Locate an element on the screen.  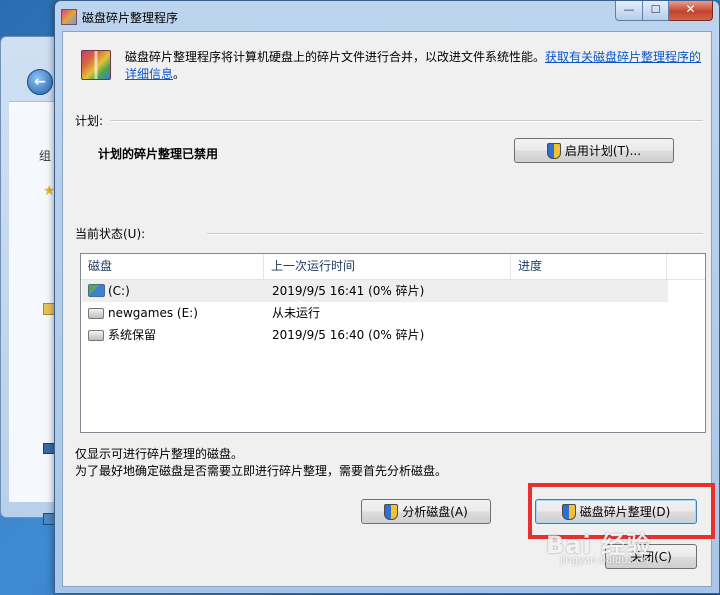
window-title: 磁盘碎片整理程序 is located at coordinates (130, 18).